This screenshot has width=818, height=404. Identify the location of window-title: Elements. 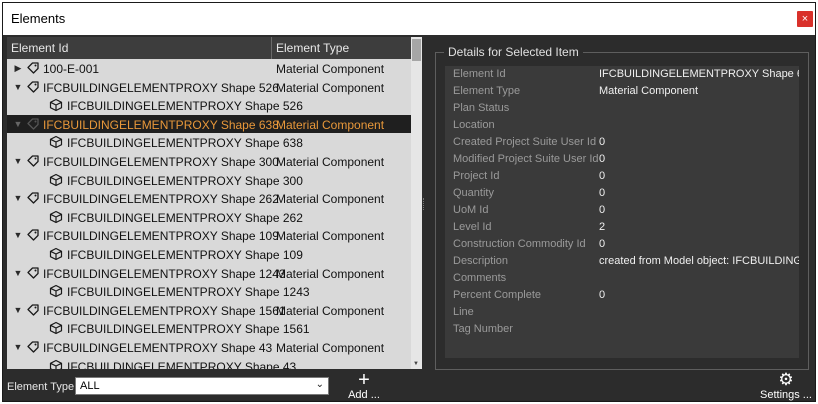
(38, 18).